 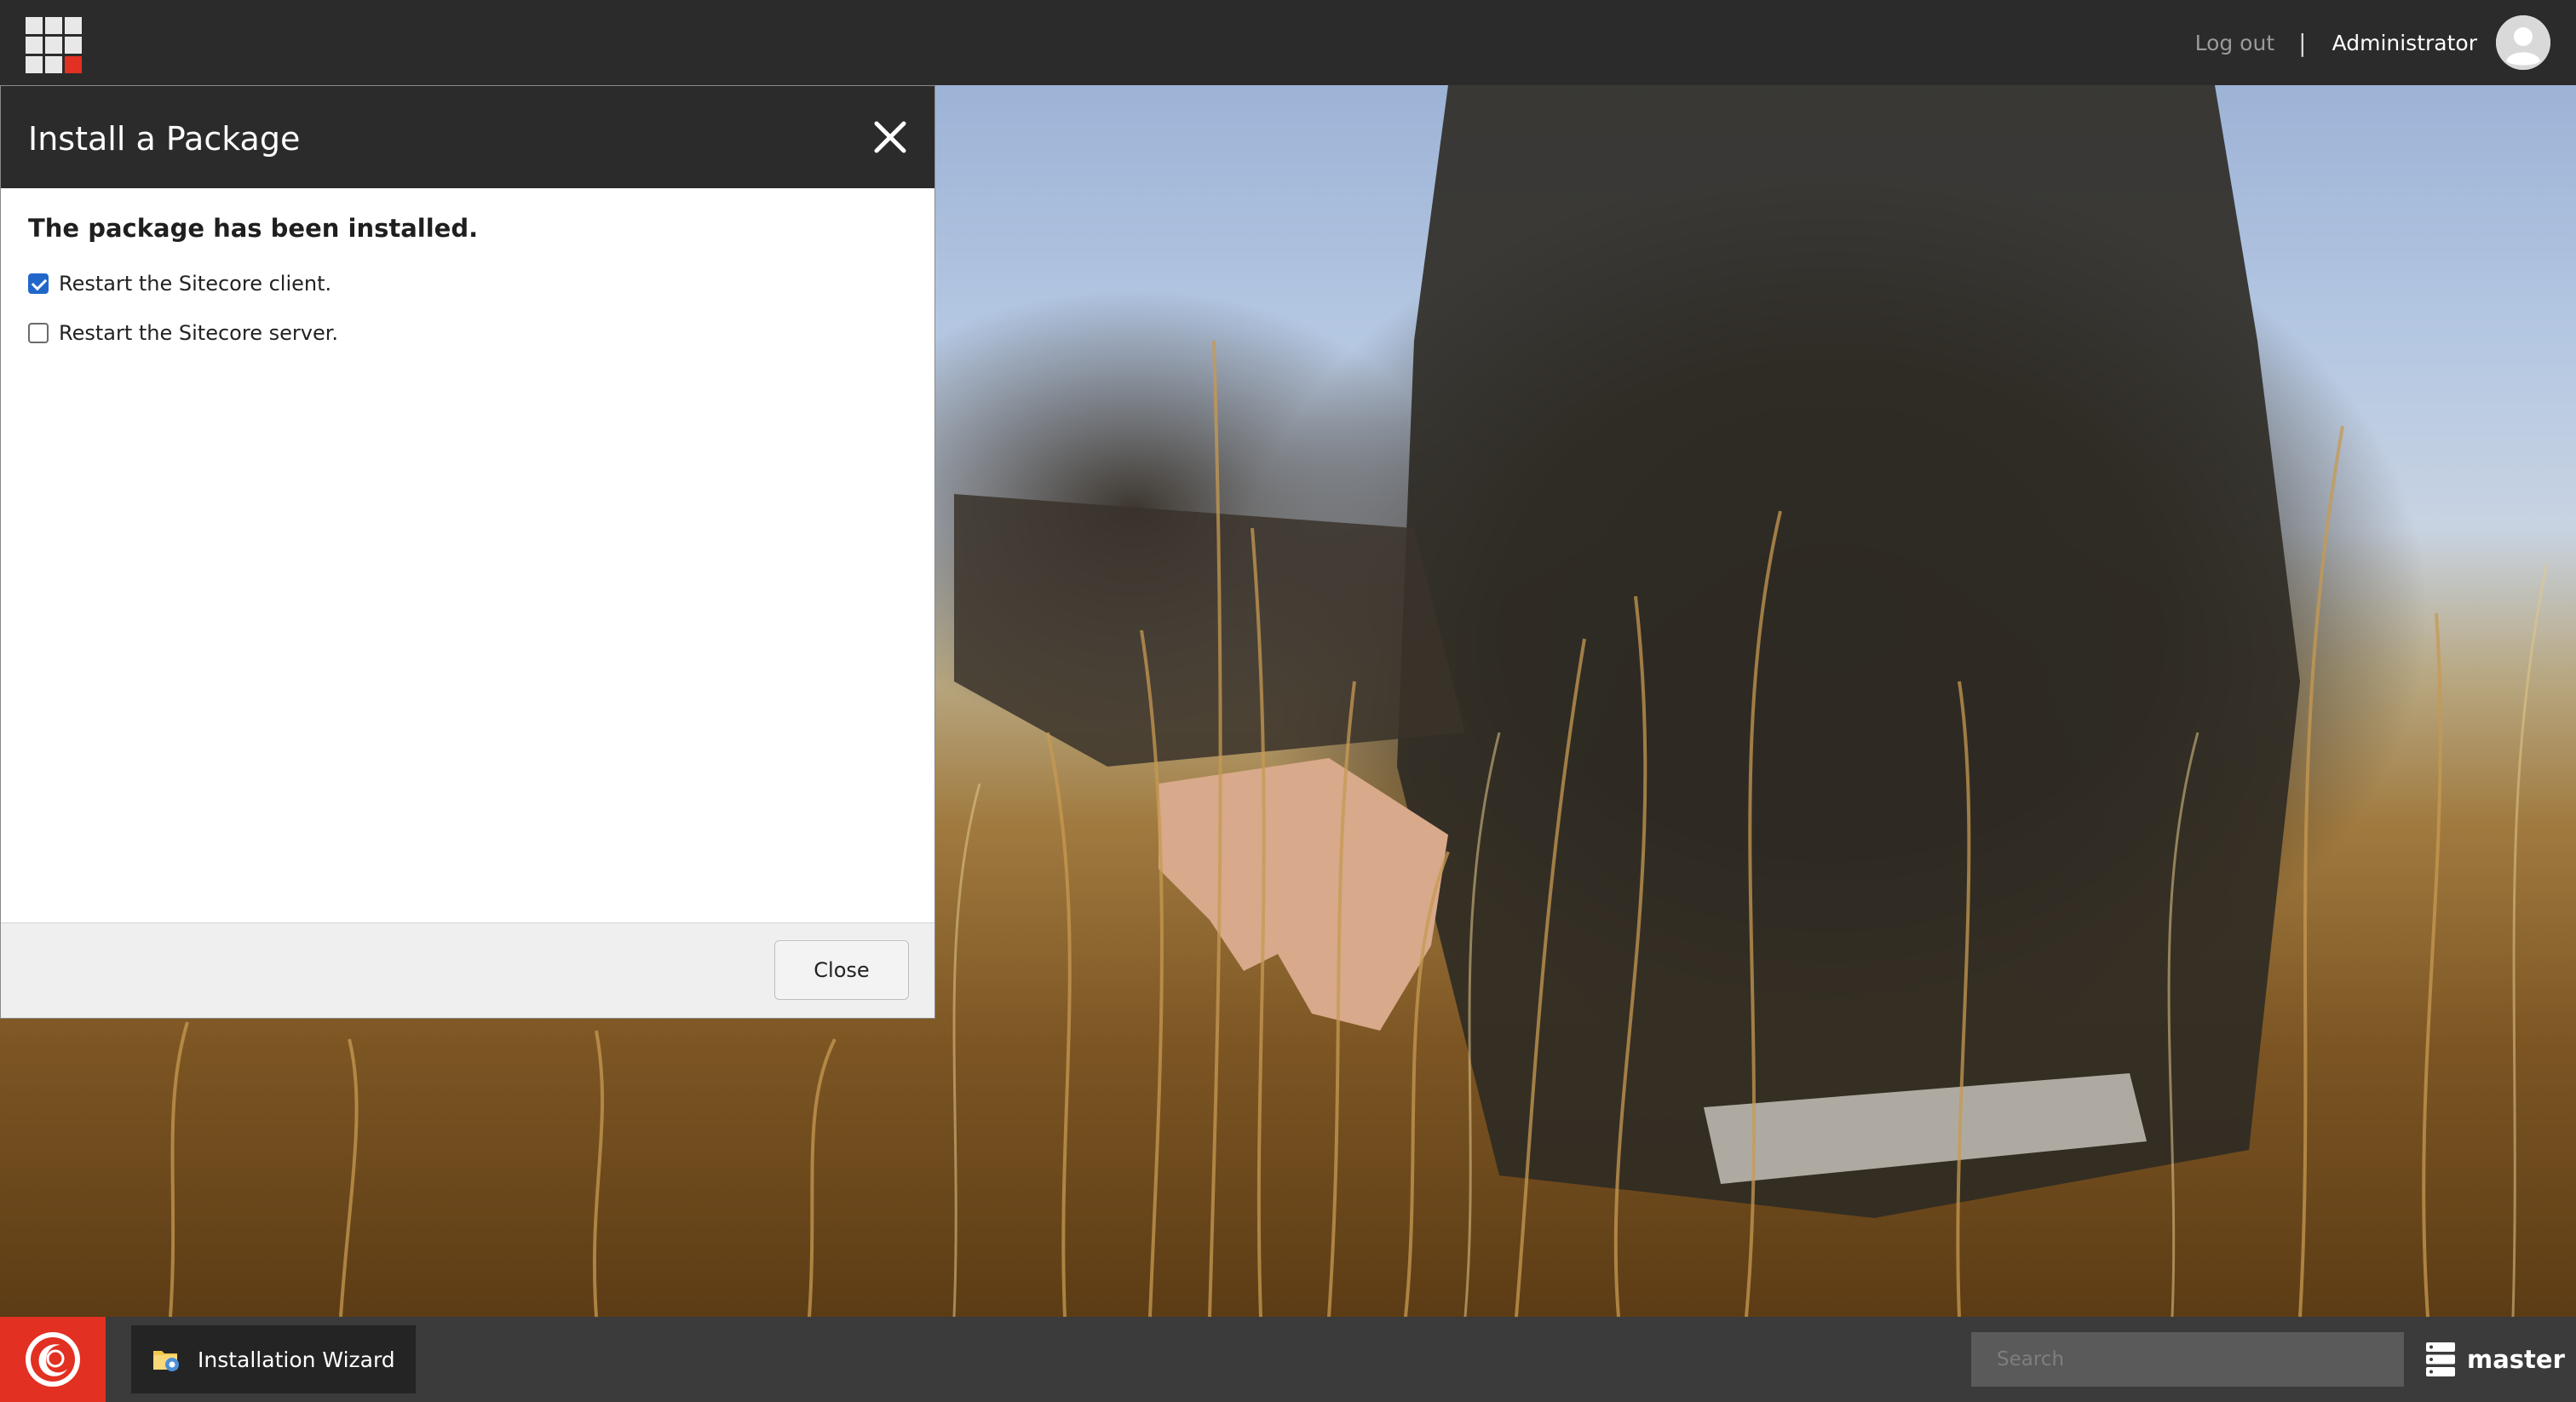 I want to click on restart-server-label: Restart the Sitecore server., so click(x=199, y=333).